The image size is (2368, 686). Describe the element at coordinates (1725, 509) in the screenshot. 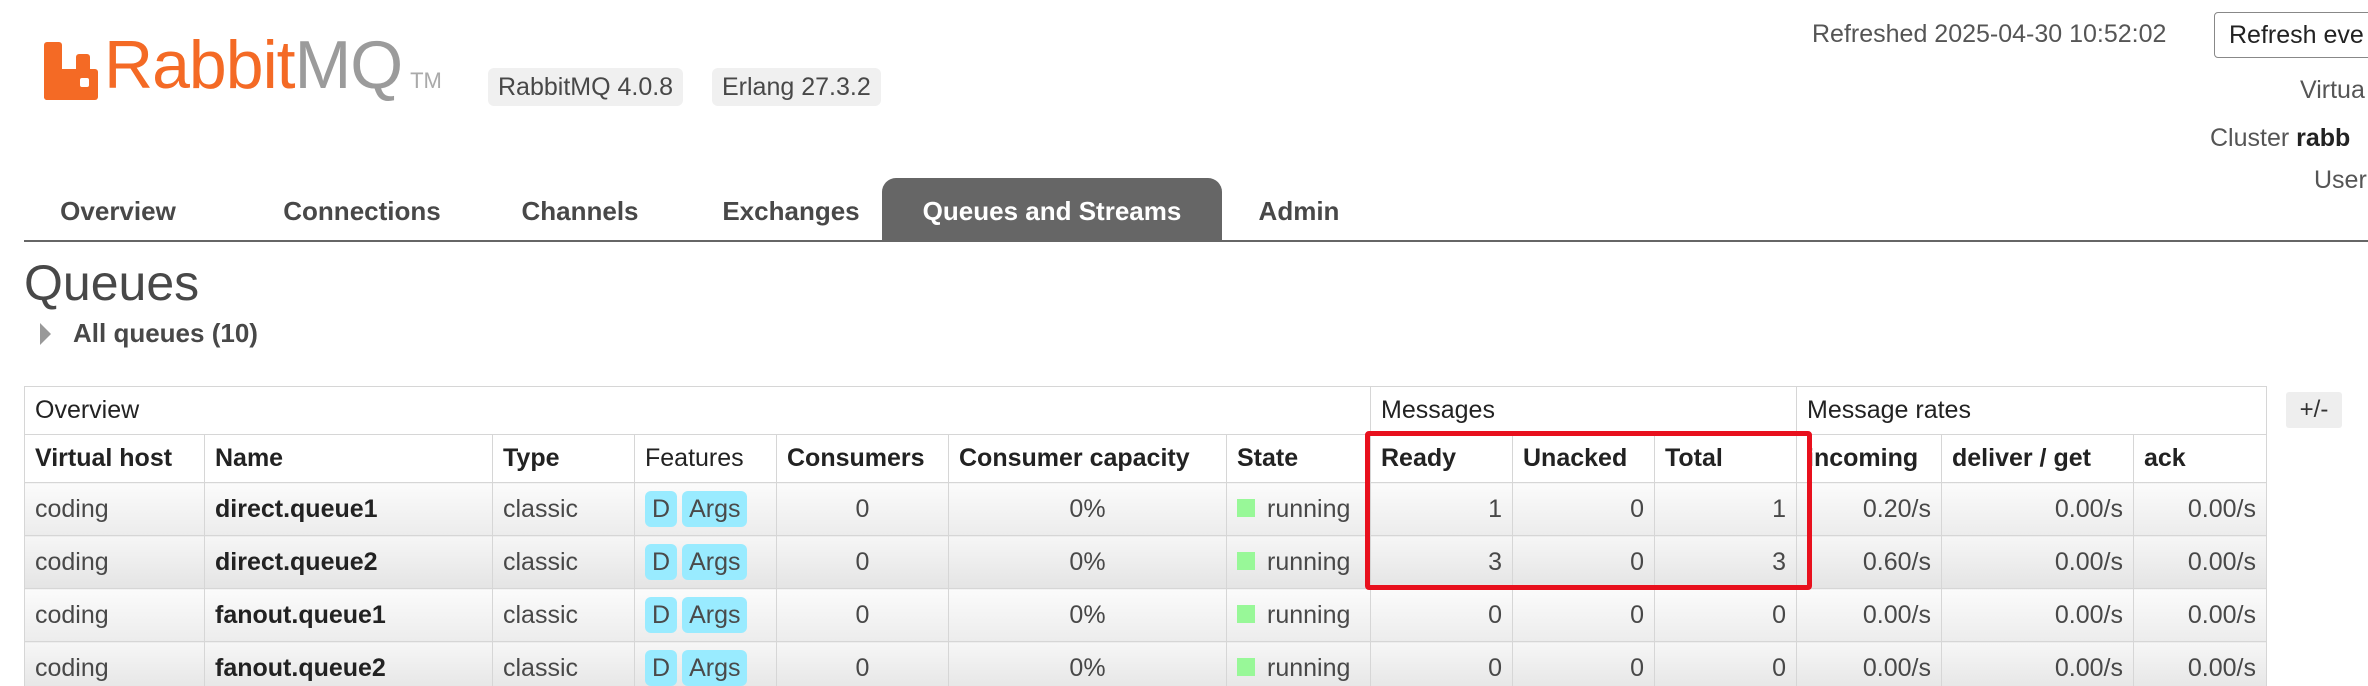

I see `cell-total: 1` at that location.